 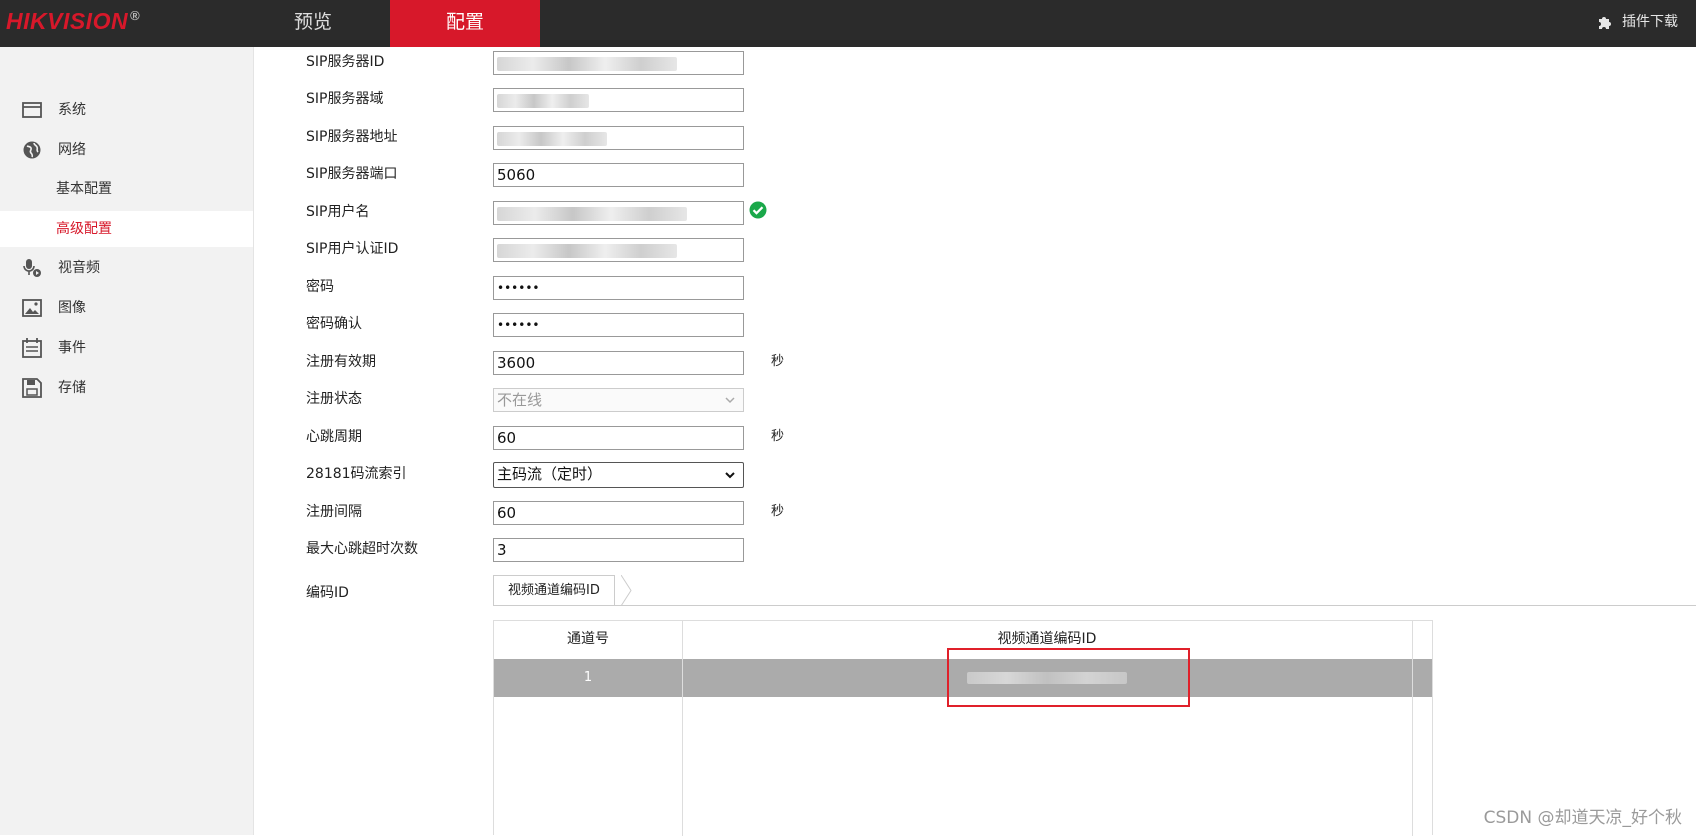 What do you see at coordinates (126, 308) in the screenshot?
I see `sidebar-item-image: 图像` at bounding box center [126, 308].